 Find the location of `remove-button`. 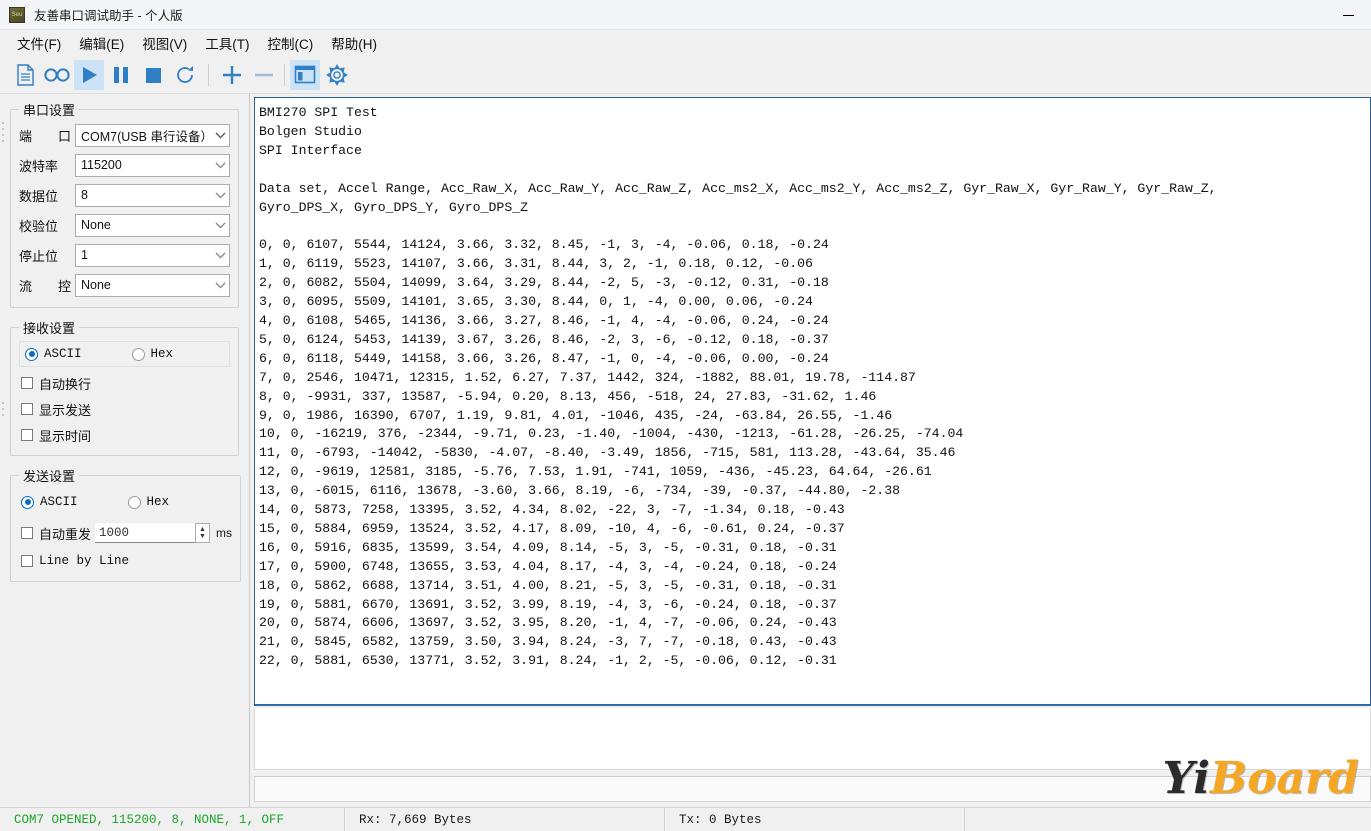

remove-button is located at coordinates (264, 75).